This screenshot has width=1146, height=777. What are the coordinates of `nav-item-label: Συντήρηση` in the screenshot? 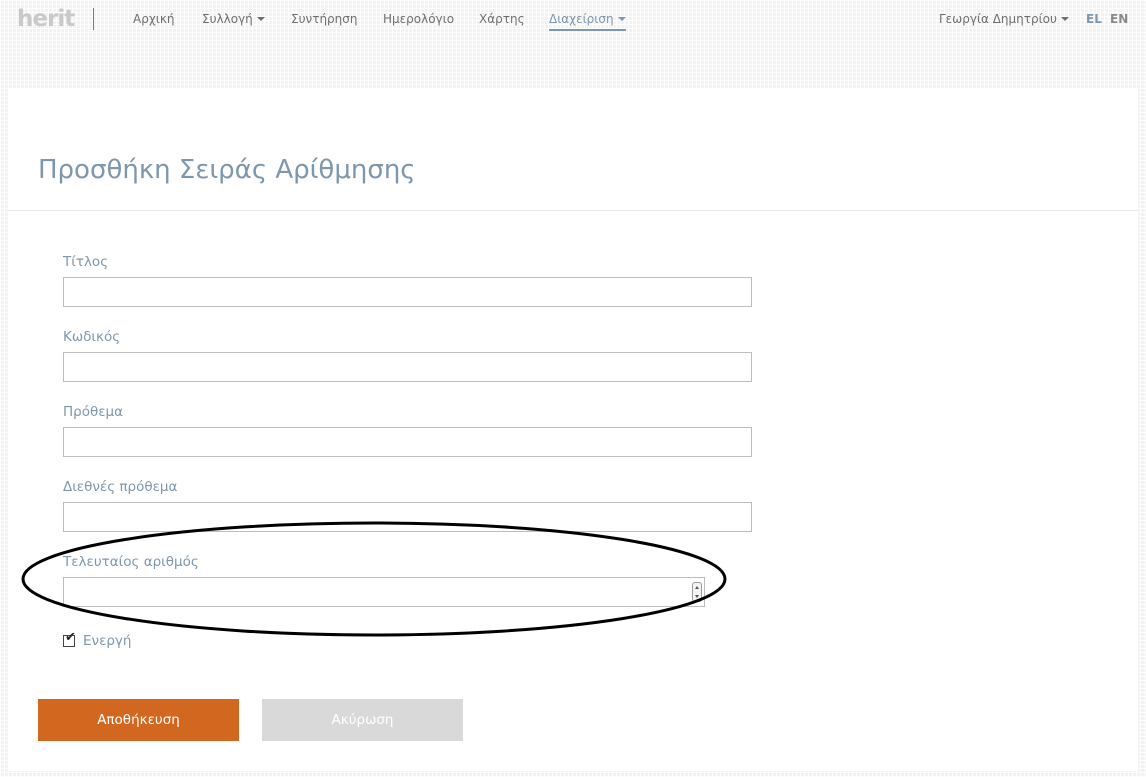 It's located at (324, 19).